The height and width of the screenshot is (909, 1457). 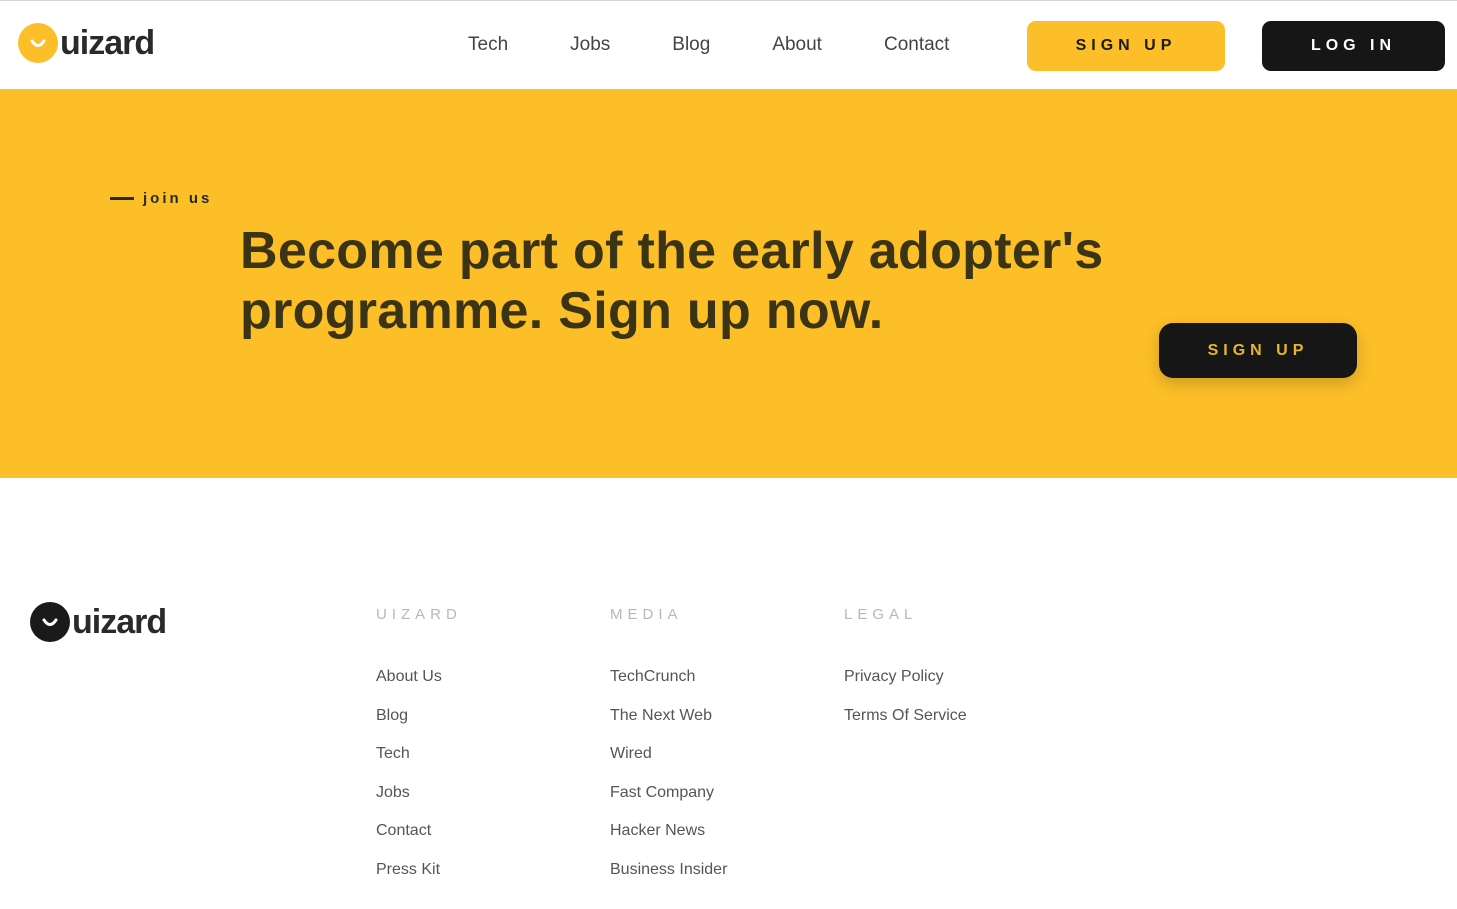 I want to click on header-login-button: LOG IN, so click(x=1353, y=46).